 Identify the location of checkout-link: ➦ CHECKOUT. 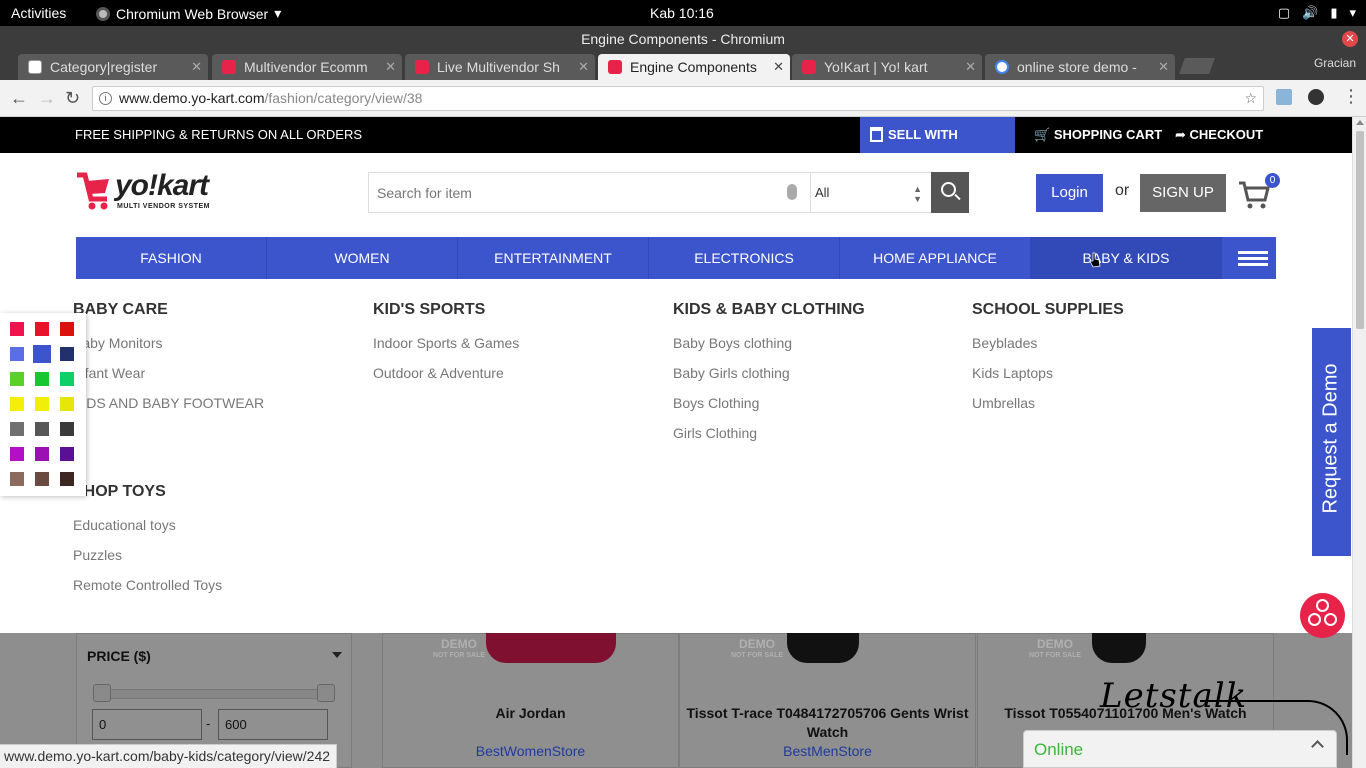
(1219, 135).